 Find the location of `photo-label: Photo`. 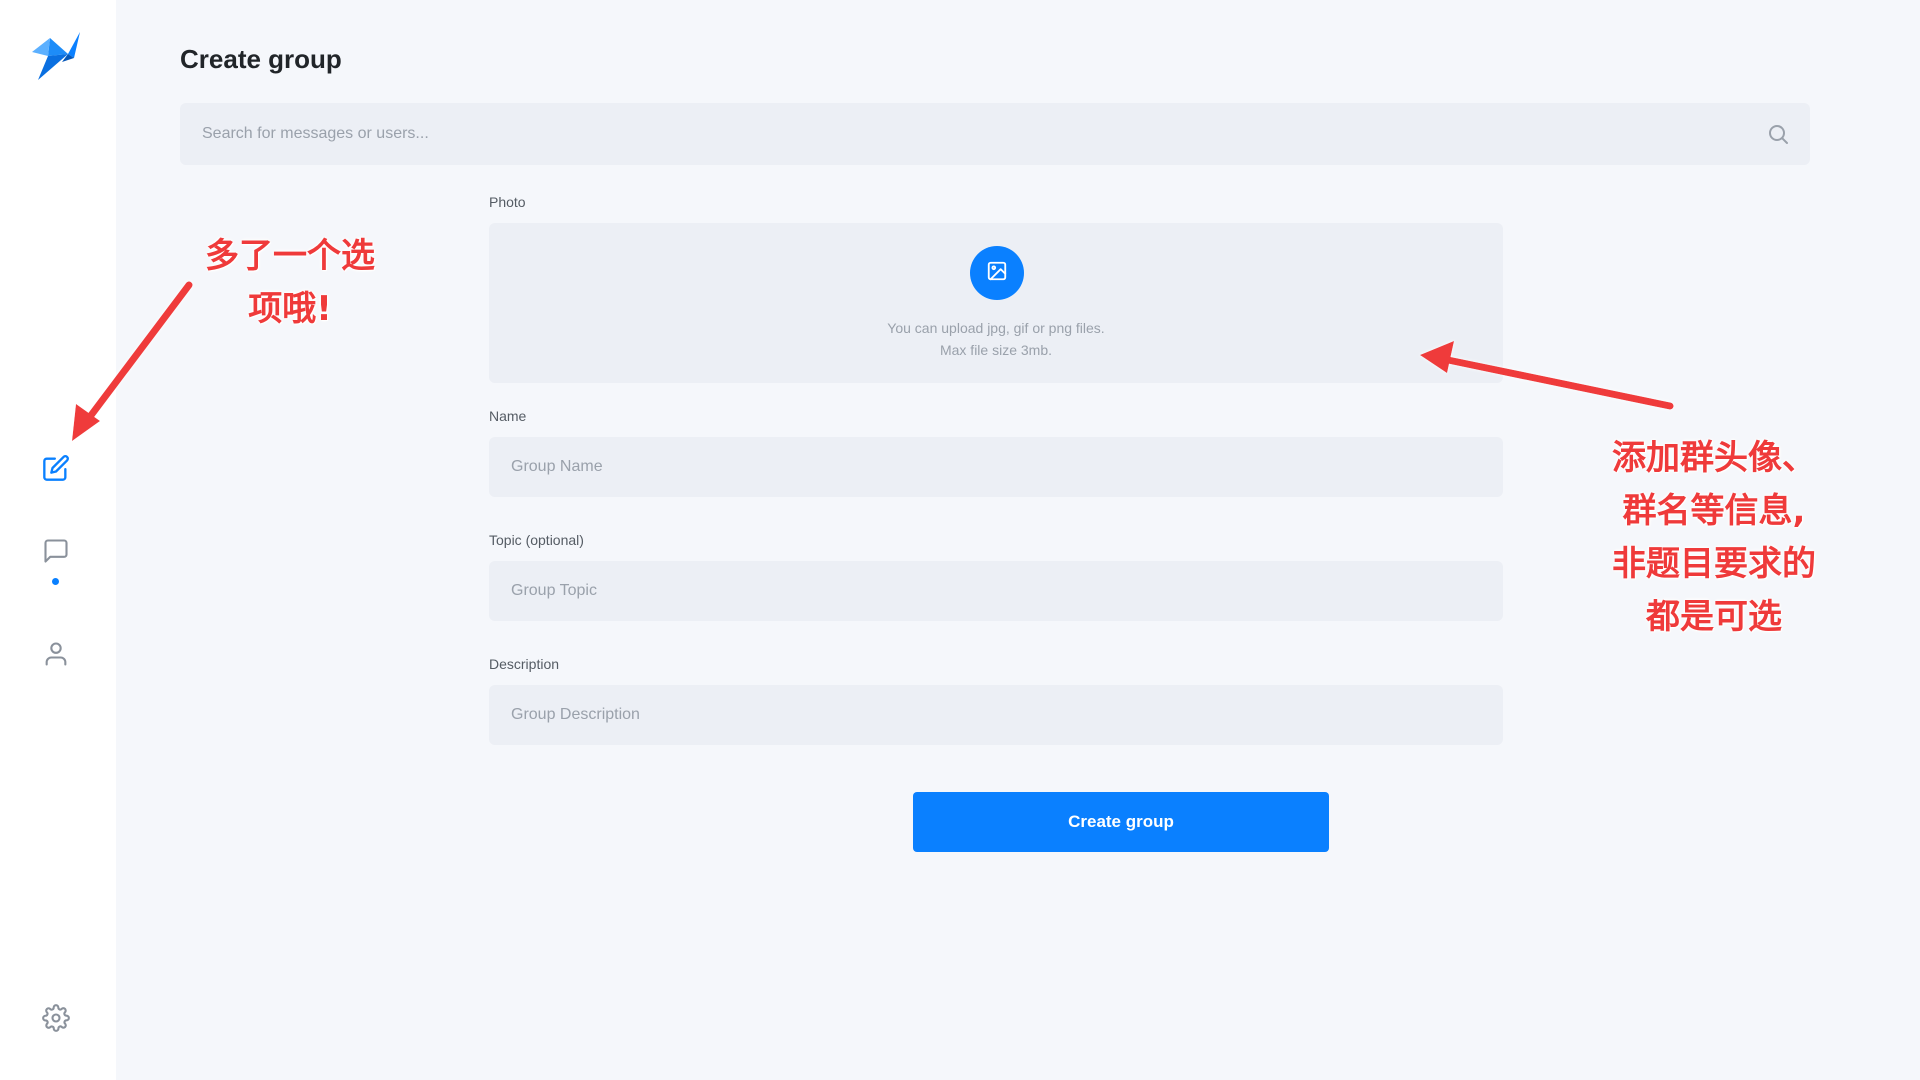

photo-label: Photo is located at coordinates (507, 202).